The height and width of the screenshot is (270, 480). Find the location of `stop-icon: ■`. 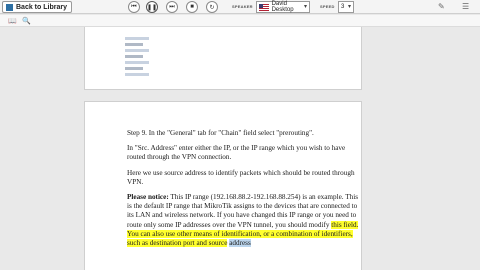

stop-icon: ■ is located at coordinates (192, 7).